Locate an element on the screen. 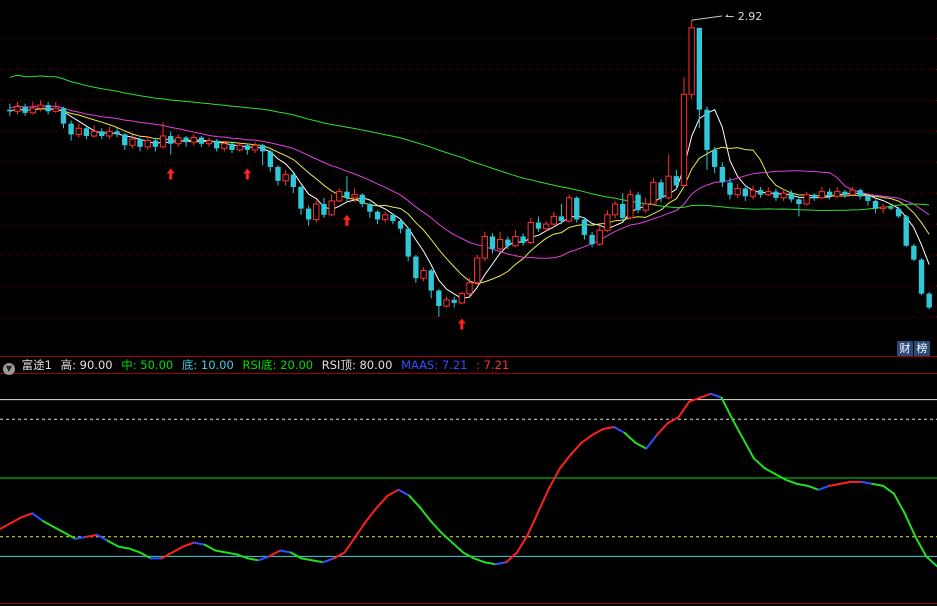 Image resolution: width=937 pixels, height=606 pixels. legend-rsi-top: RSI顶: 80.00 is located at coordinates (357, 365).